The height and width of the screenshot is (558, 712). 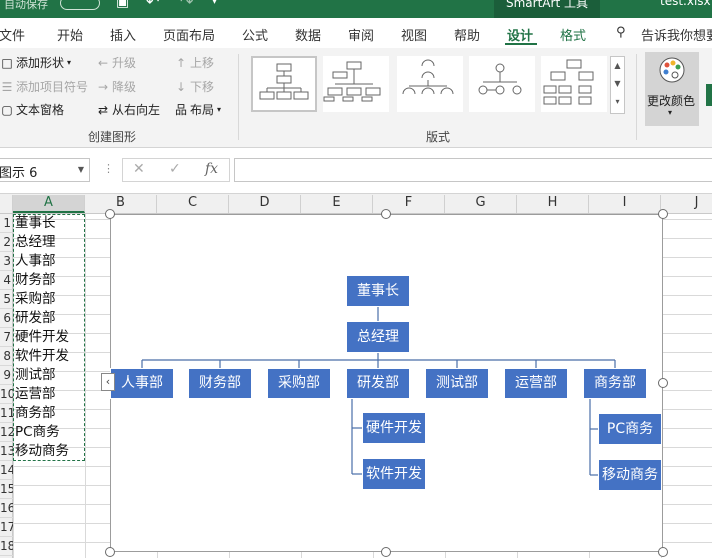 What do you see at coordinates (663, 383) in the screenshot?
I see `resize-handle-right` at bounding box center [663, 383].